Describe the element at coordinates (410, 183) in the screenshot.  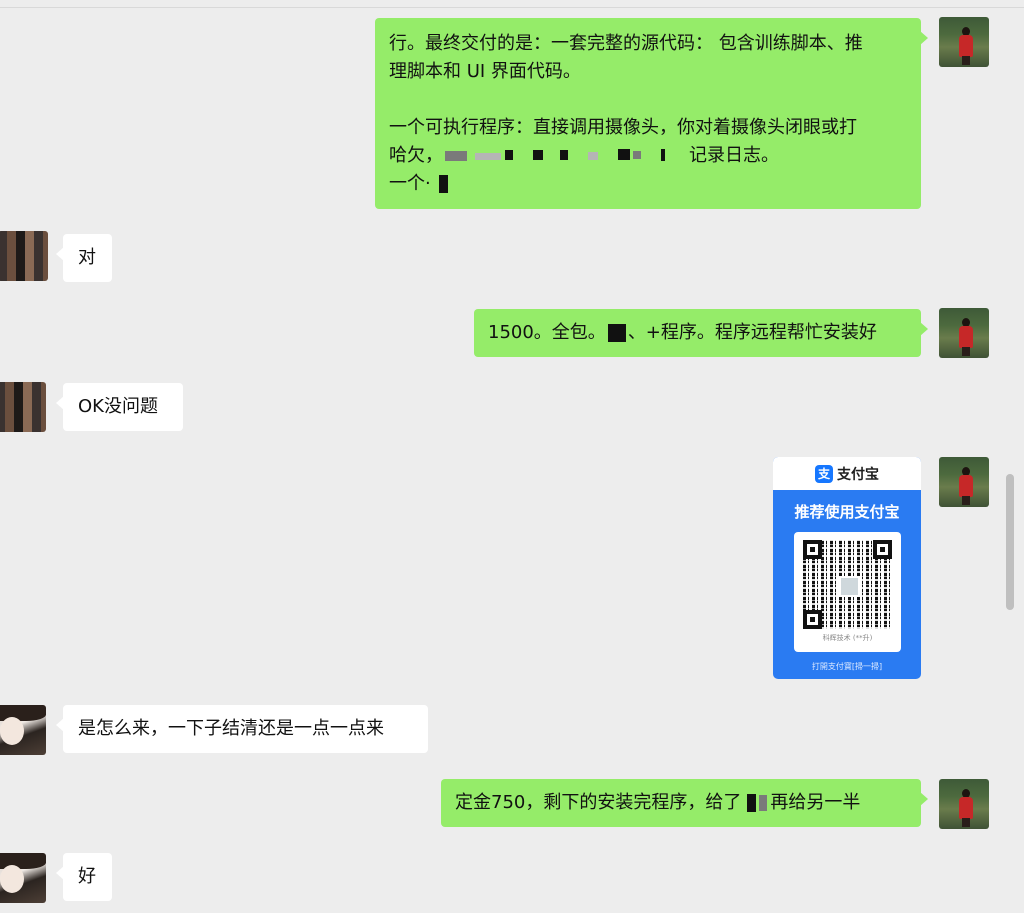
I see `message-text: 一个·` at that location.